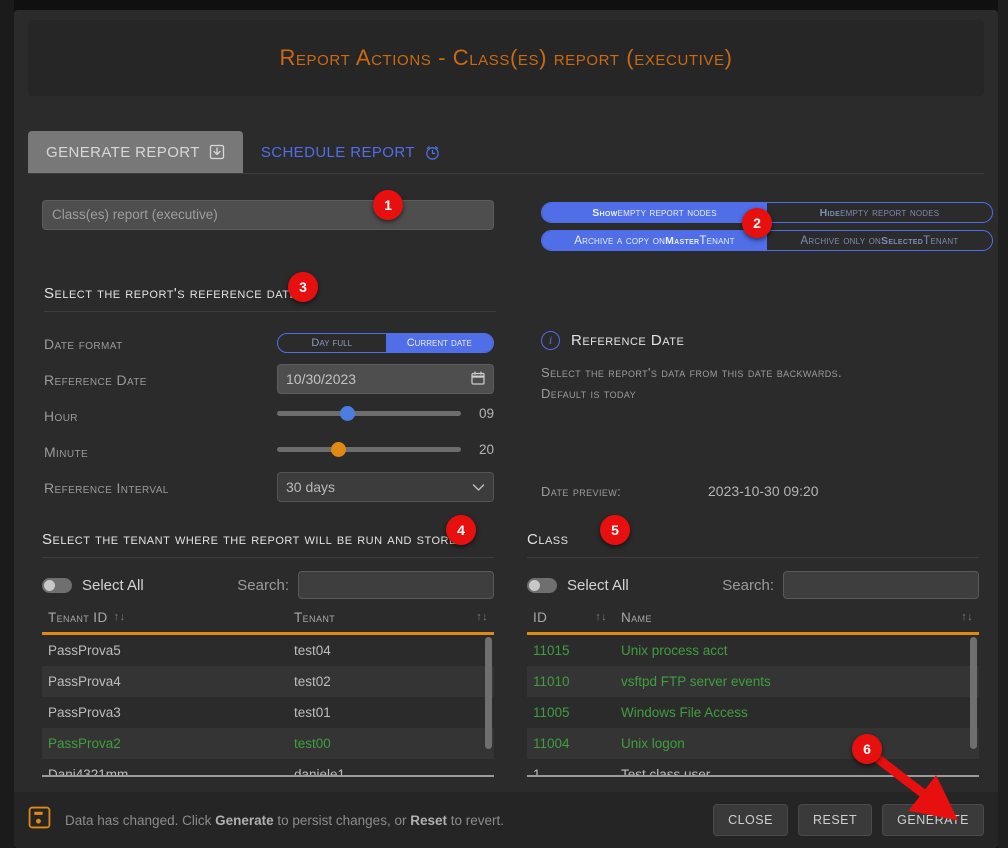 The width and height of the screenshot is (1008, 848). I want to click on hour-slider-track, so click(369, 413).